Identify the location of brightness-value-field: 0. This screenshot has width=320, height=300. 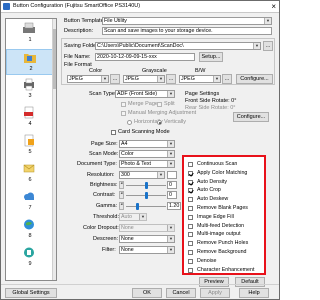
(172, 185).